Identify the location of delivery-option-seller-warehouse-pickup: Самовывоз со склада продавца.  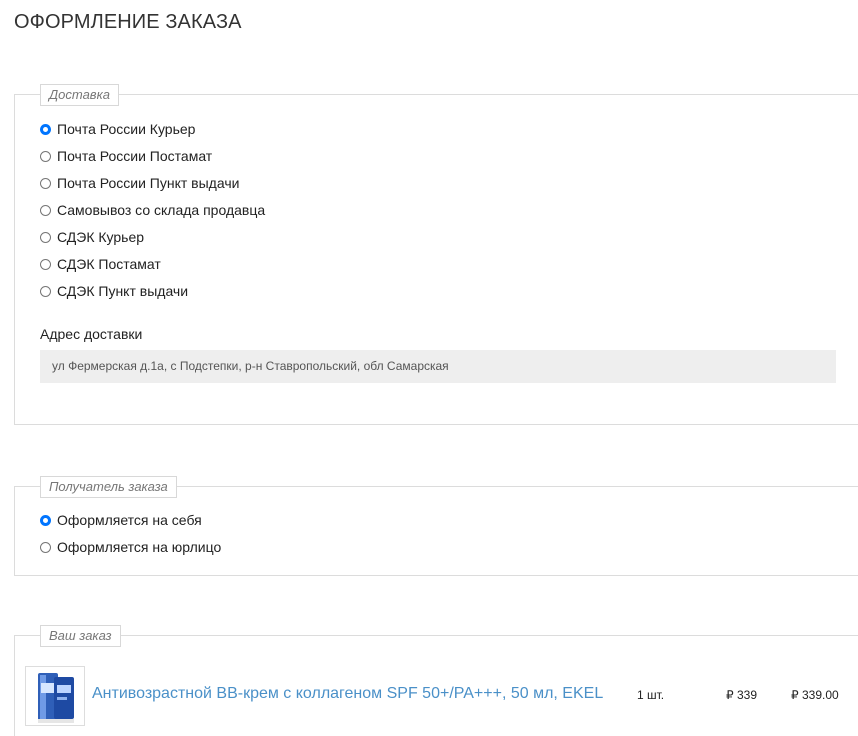
(152, 210).